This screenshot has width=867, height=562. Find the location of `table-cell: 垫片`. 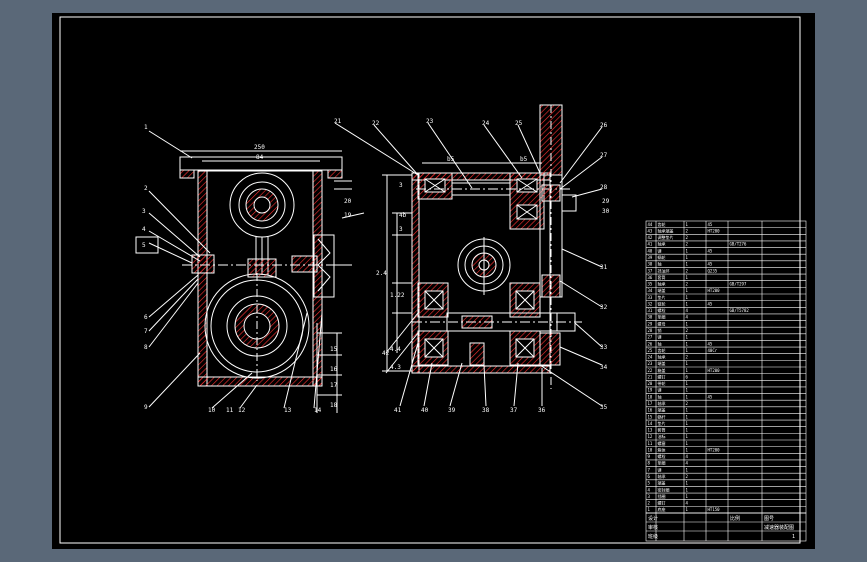

table-cell: 垫片 is located at coordinates (662, 423).